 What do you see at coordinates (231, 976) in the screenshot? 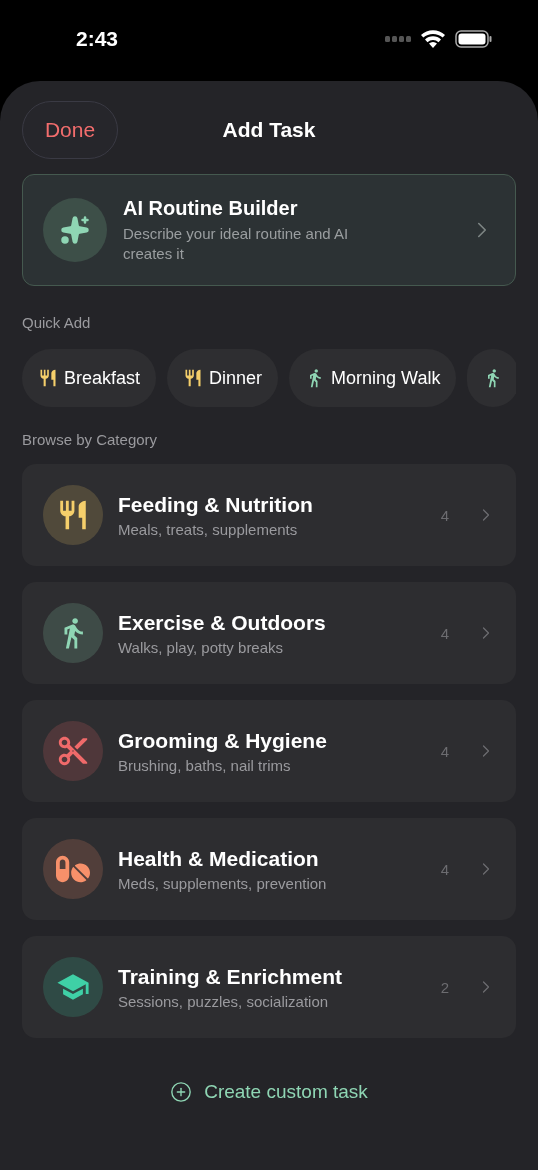
I see `category-title: Training & Enrichment` at bounding box center [231, 976].